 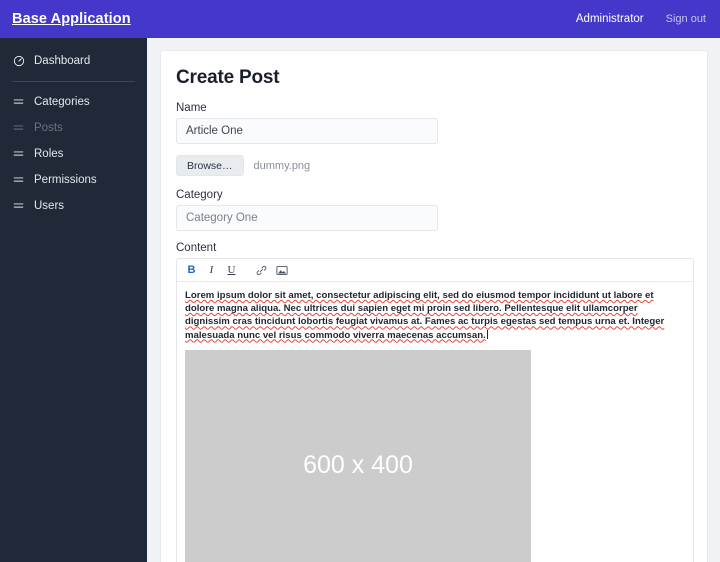 What do you see at coordinates (73, 81) in the screenshot?
I see `sidebar-divider` at bounding box center [73, 81].